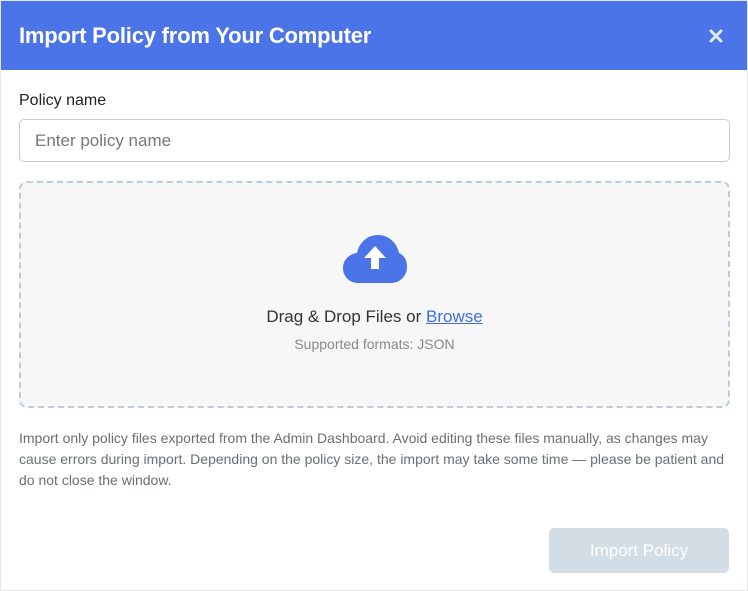 The image size is (748, 591). I want to click on dropzone-text: Drag & Drop Files or, so click(344, 316).